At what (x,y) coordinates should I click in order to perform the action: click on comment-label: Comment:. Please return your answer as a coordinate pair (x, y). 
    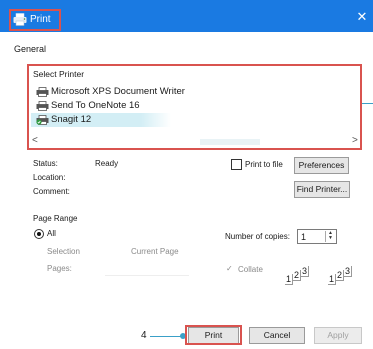
    Looking at the image, I should click on (51, 191).